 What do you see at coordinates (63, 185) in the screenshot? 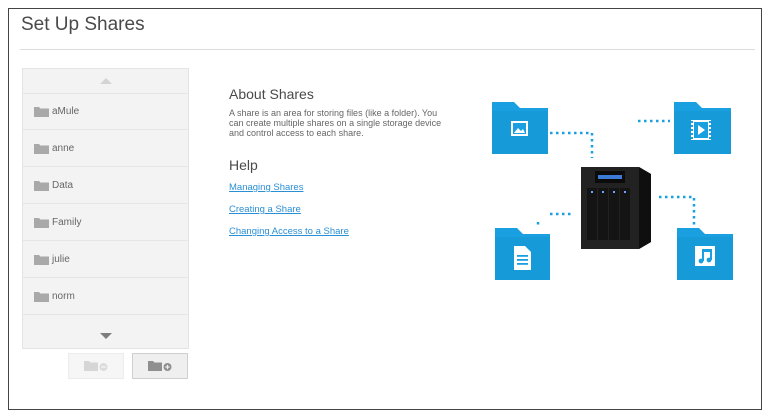
I see `share-item-label: Data` at bounding box center [63, 185].